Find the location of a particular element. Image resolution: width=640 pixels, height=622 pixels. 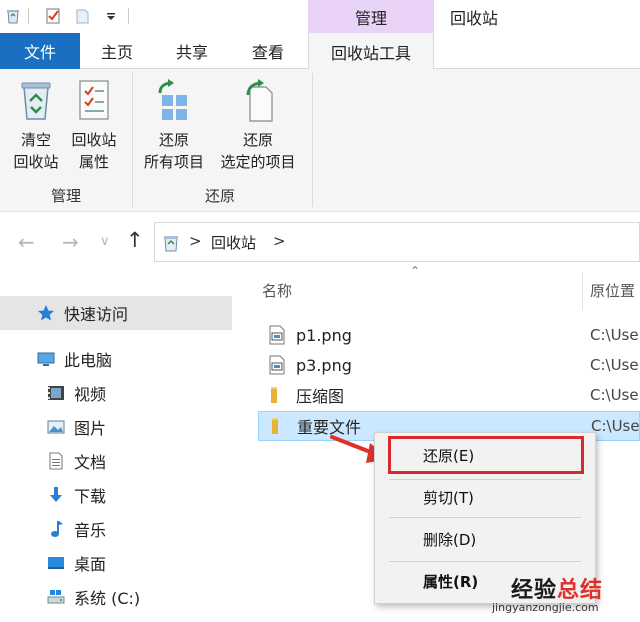

file-name: p1.png is located at coordinates (324, 335).